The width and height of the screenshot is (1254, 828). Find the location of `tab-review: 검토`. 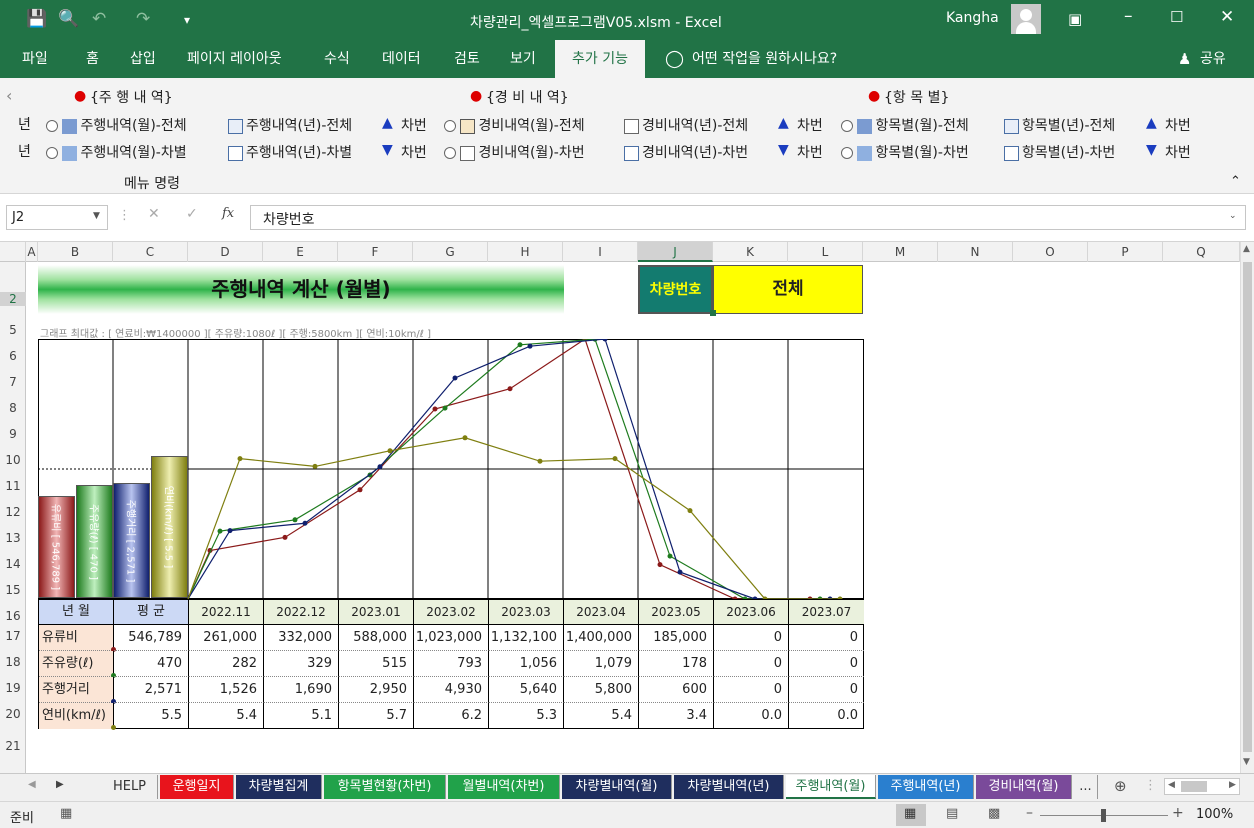

tab-review: 검토 is located at coordinates (467, 59).